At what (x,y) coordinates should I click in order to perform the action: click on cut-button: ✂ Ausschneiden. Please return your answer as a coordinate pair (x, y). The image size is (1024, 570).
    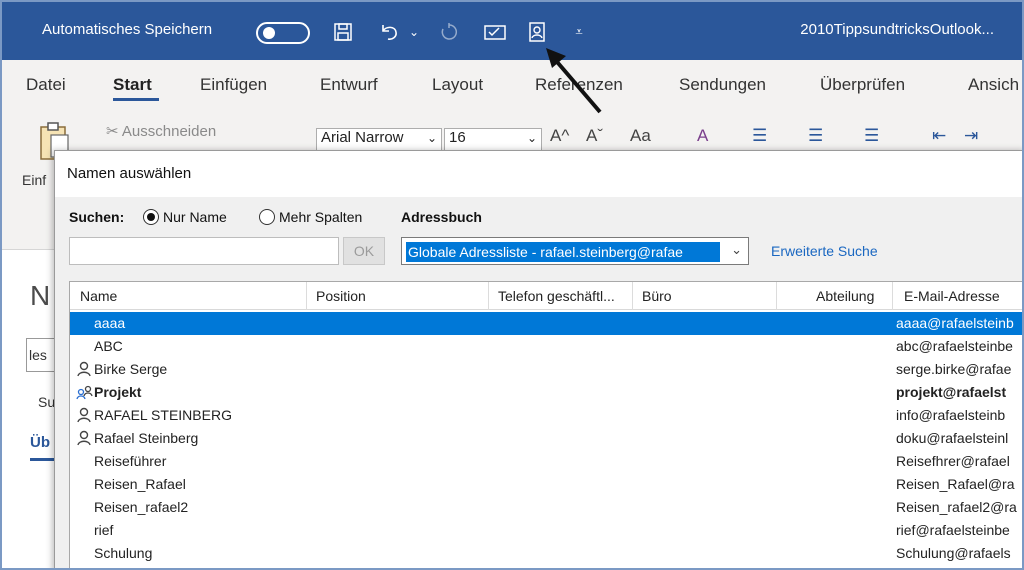
    Looking at the image, I should click on (161, 131).